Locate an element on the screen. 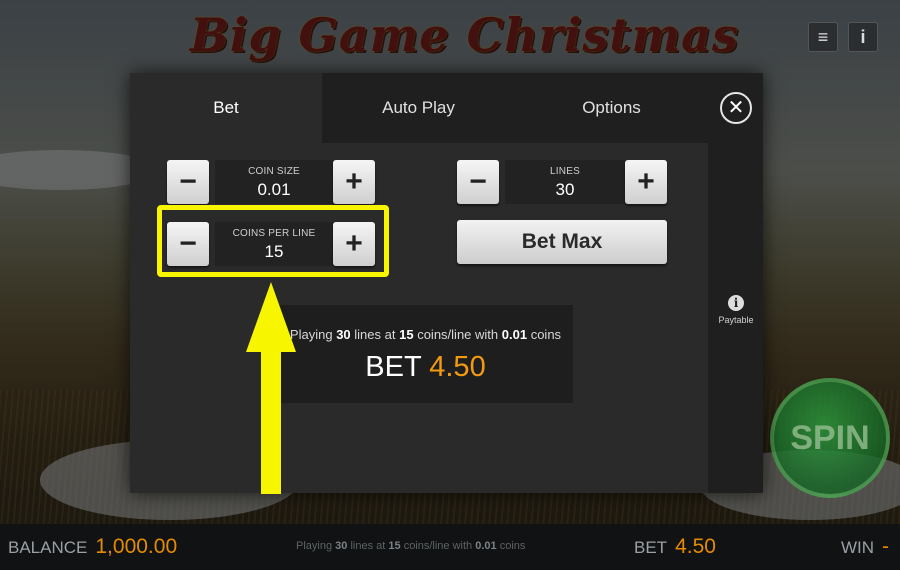  dialog-side-panel: i Paytable is located at coordinates (735, 318).